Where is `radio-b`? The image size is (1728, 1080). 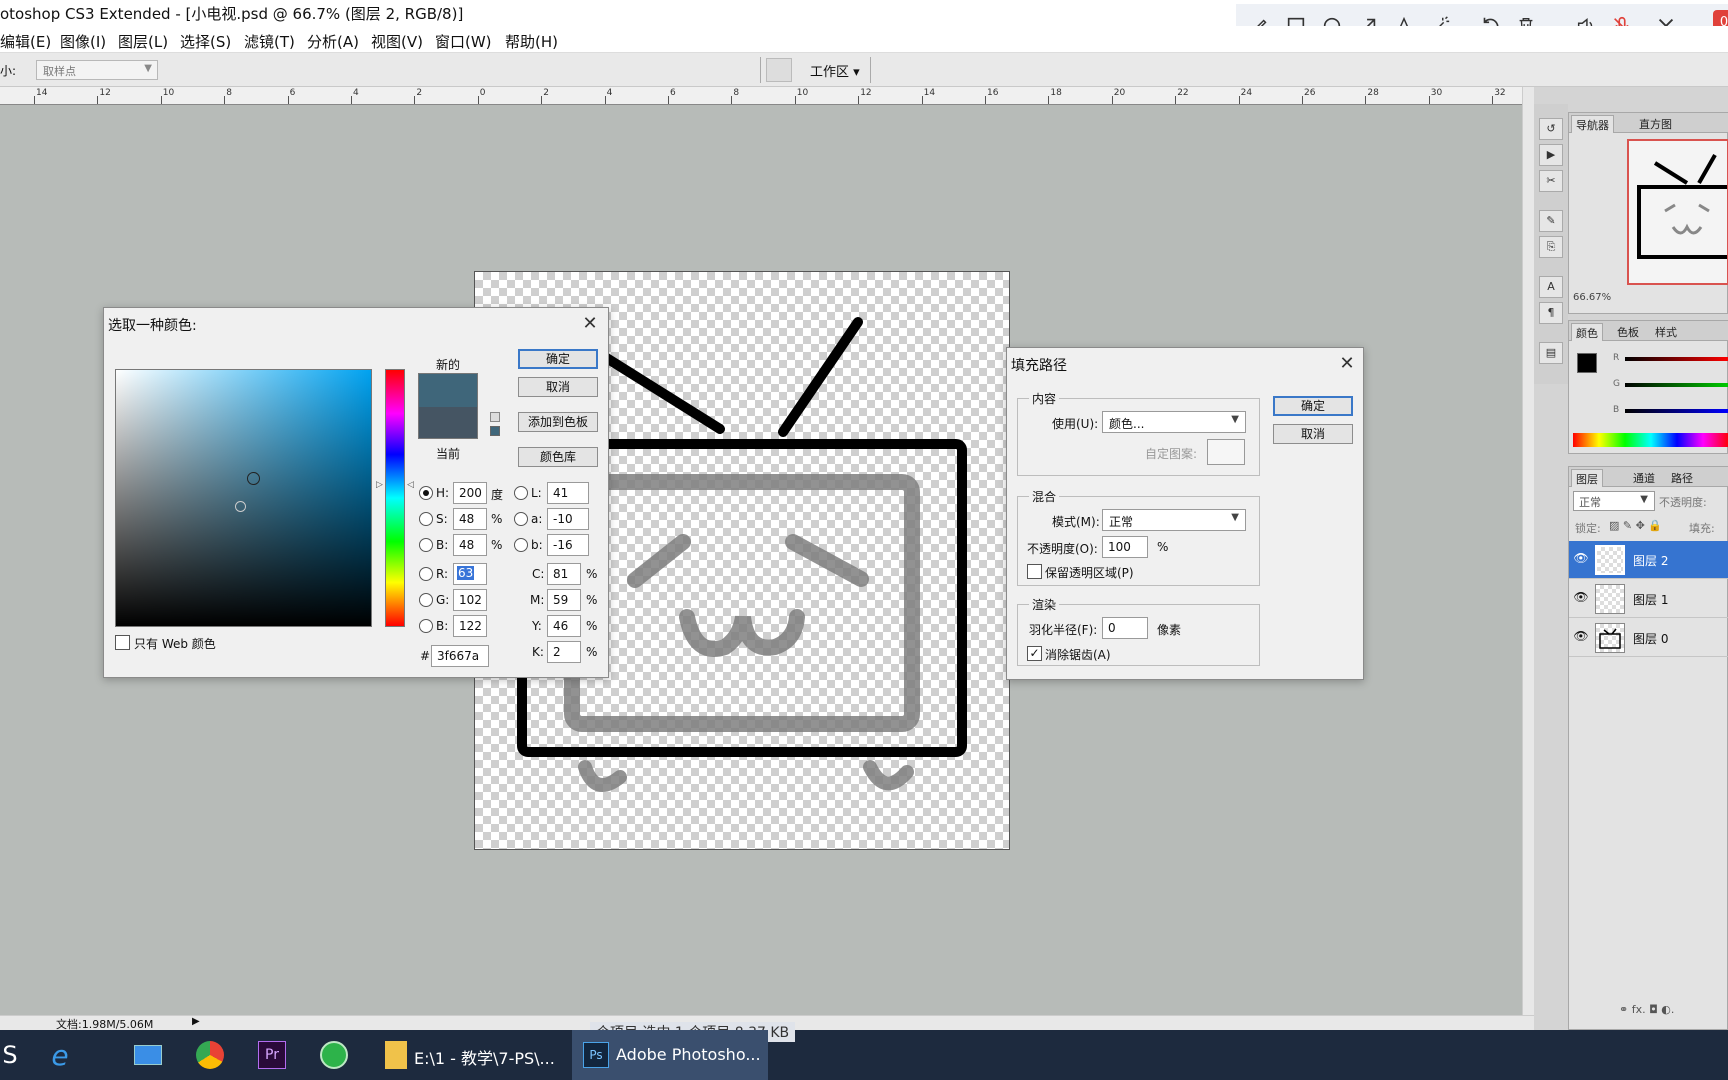 radio-b is located at coordinates (426, 545).